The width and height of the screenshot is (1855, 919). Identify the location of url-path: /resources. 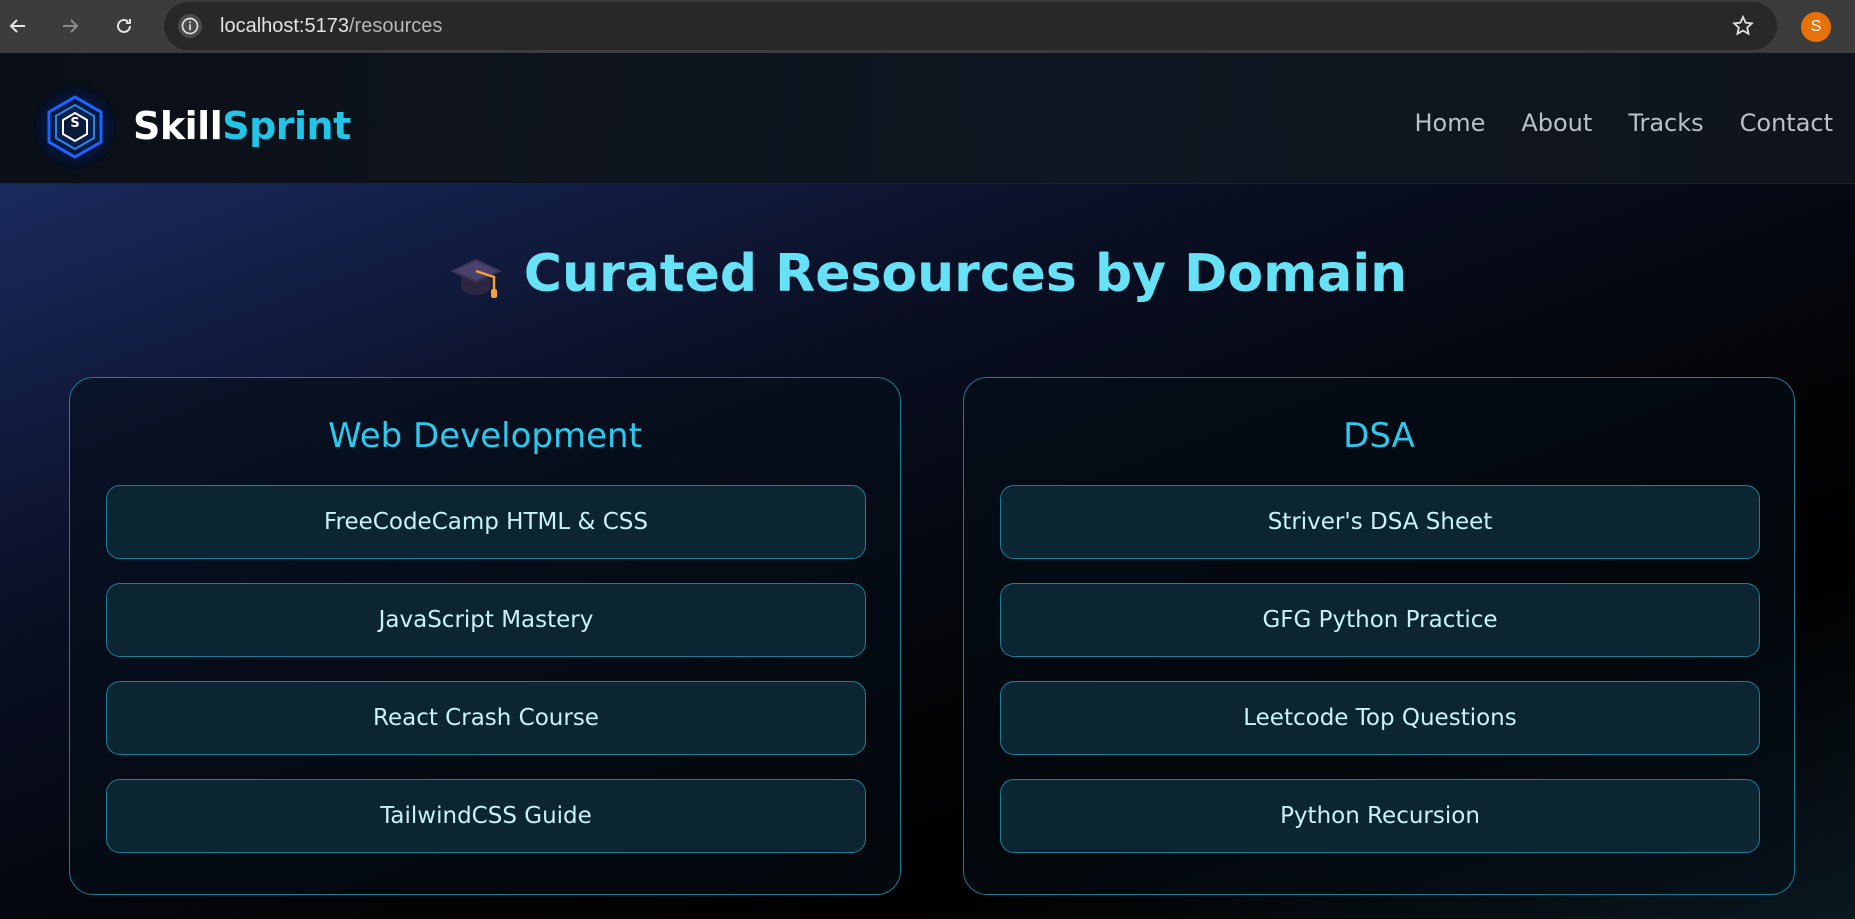
(395, 26).